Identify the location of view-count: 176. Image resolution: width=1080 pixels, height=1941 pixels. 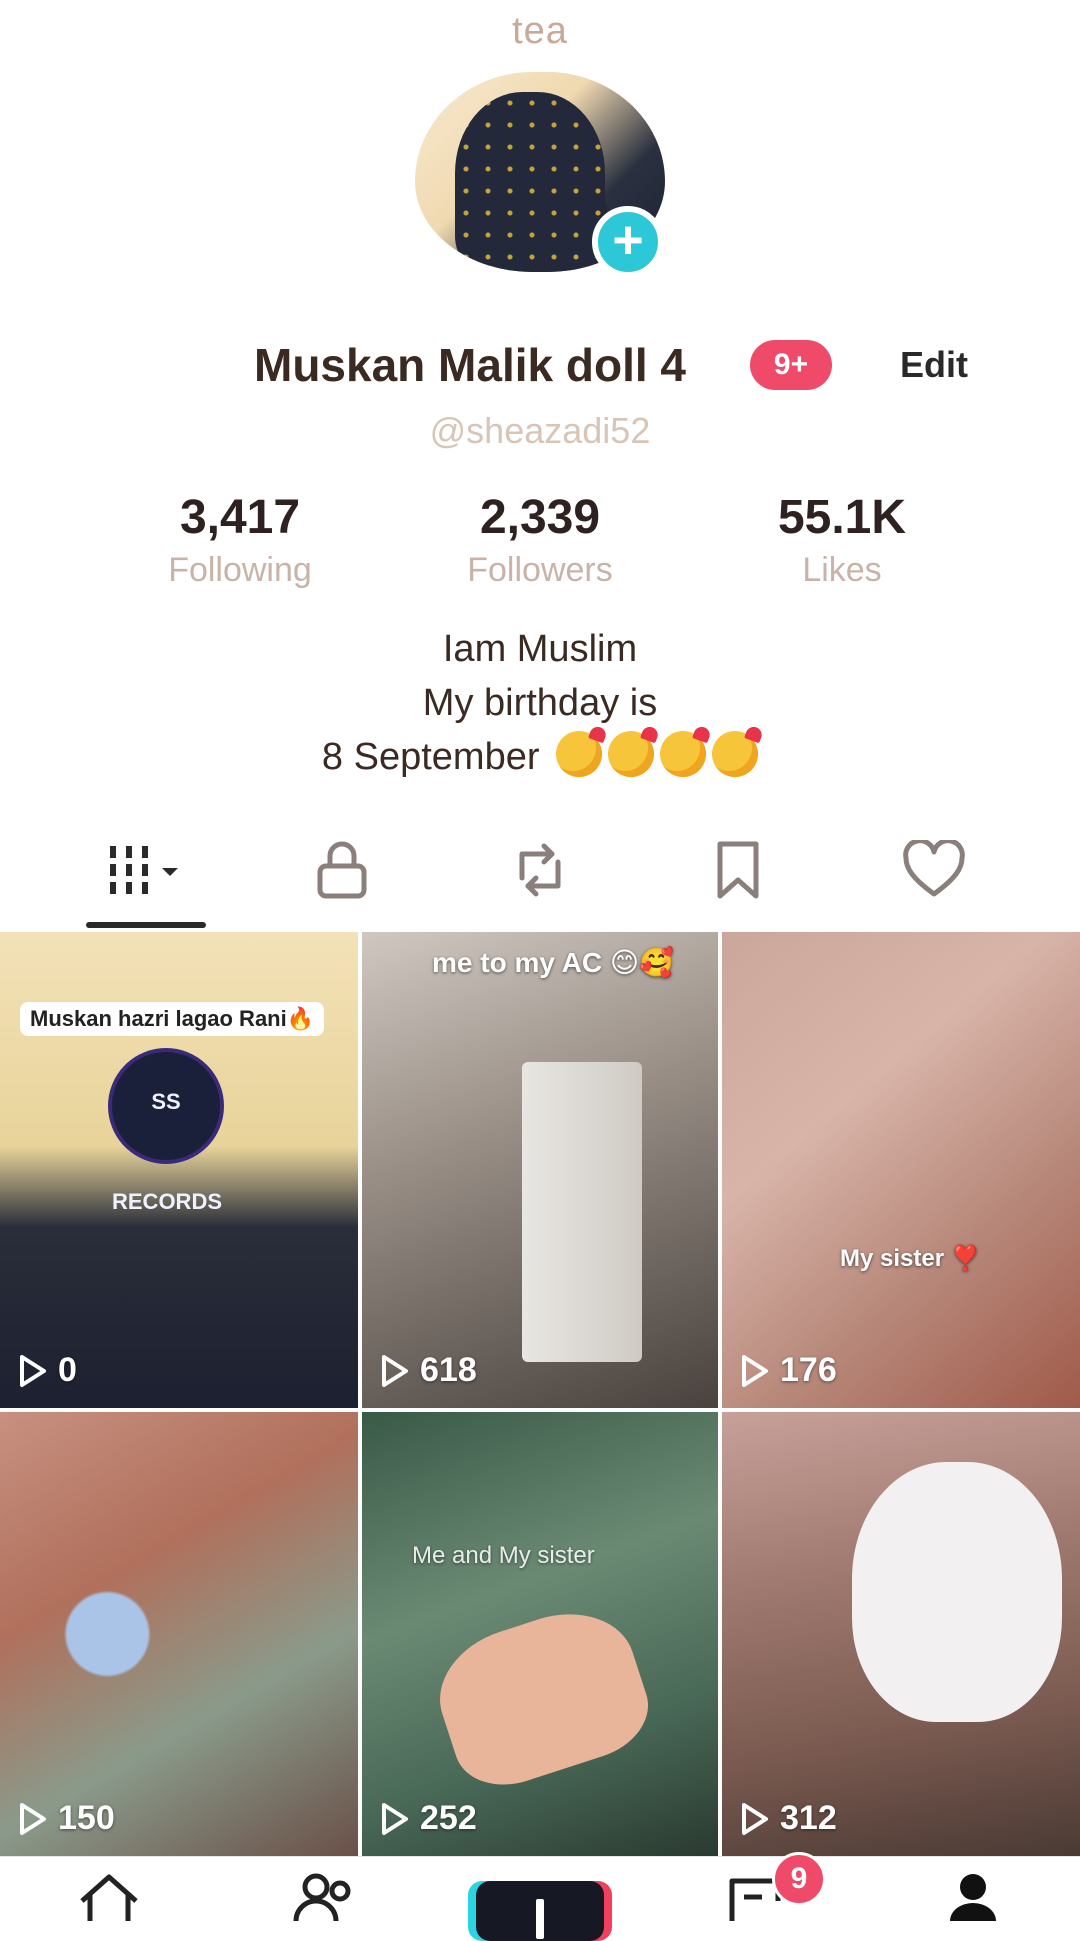
(788, 1370).